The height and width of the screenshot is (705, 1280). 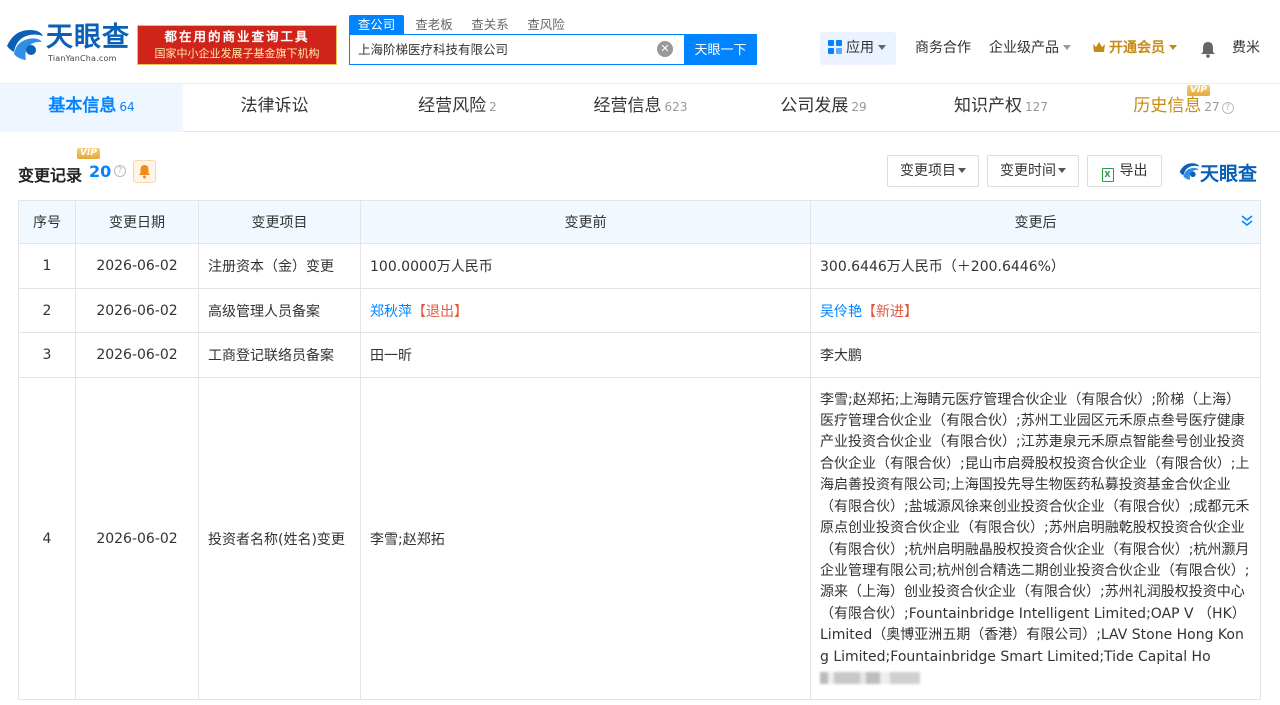 What do you see at coordinates (928, 171) in the screenshot?
I see `filter-change-item-label: 变更项目` at bounding box center [928, 171].